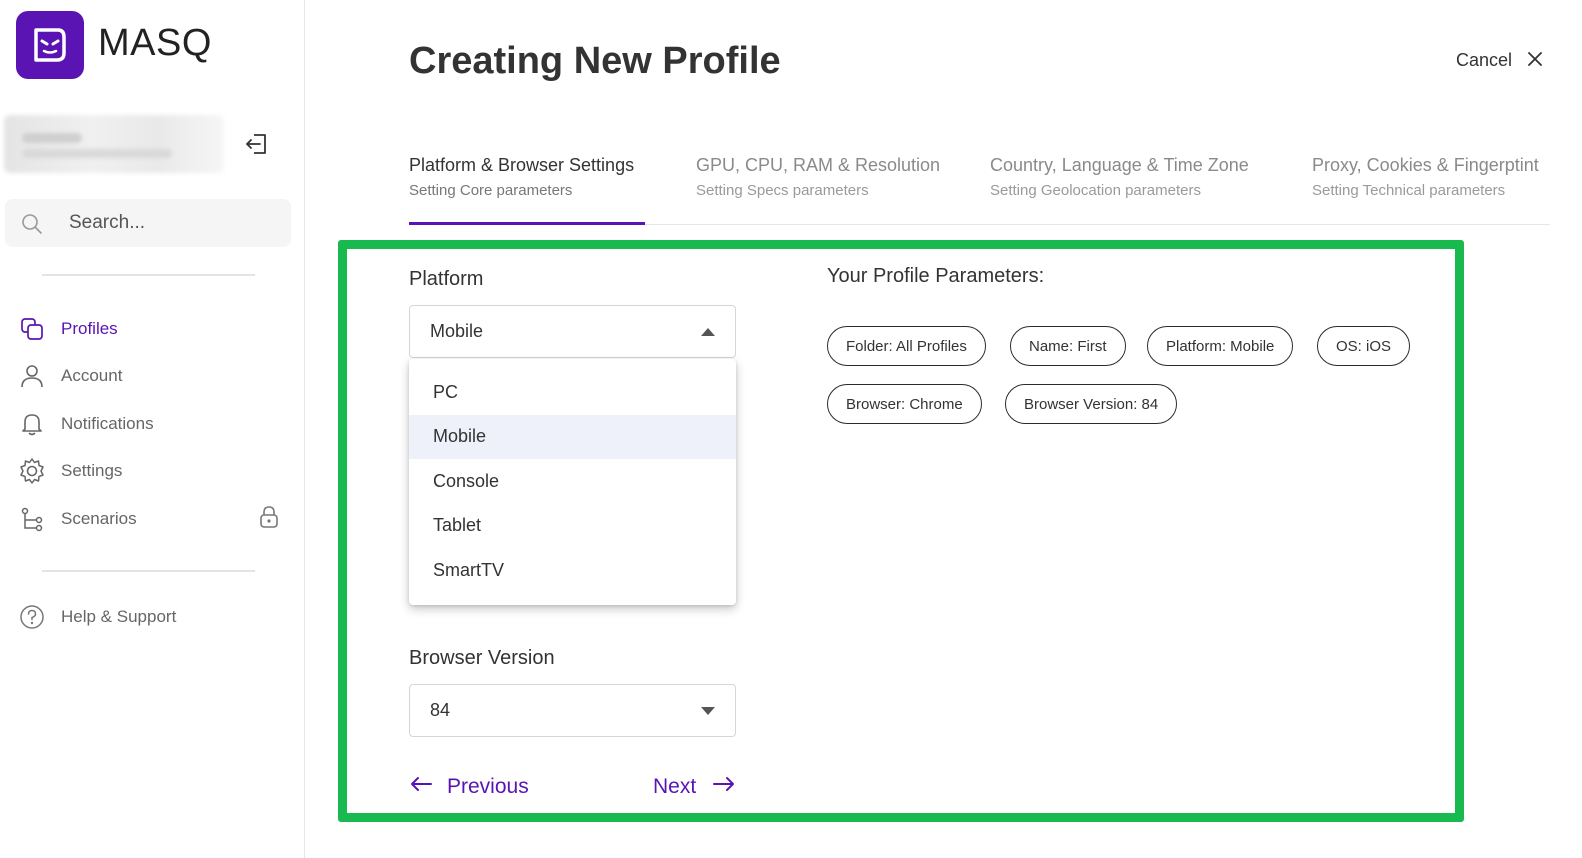  What do you see at coordinates (724, 787) in the screenshot?
I see `arrow-right-icon` at bounding box center [724, 787].